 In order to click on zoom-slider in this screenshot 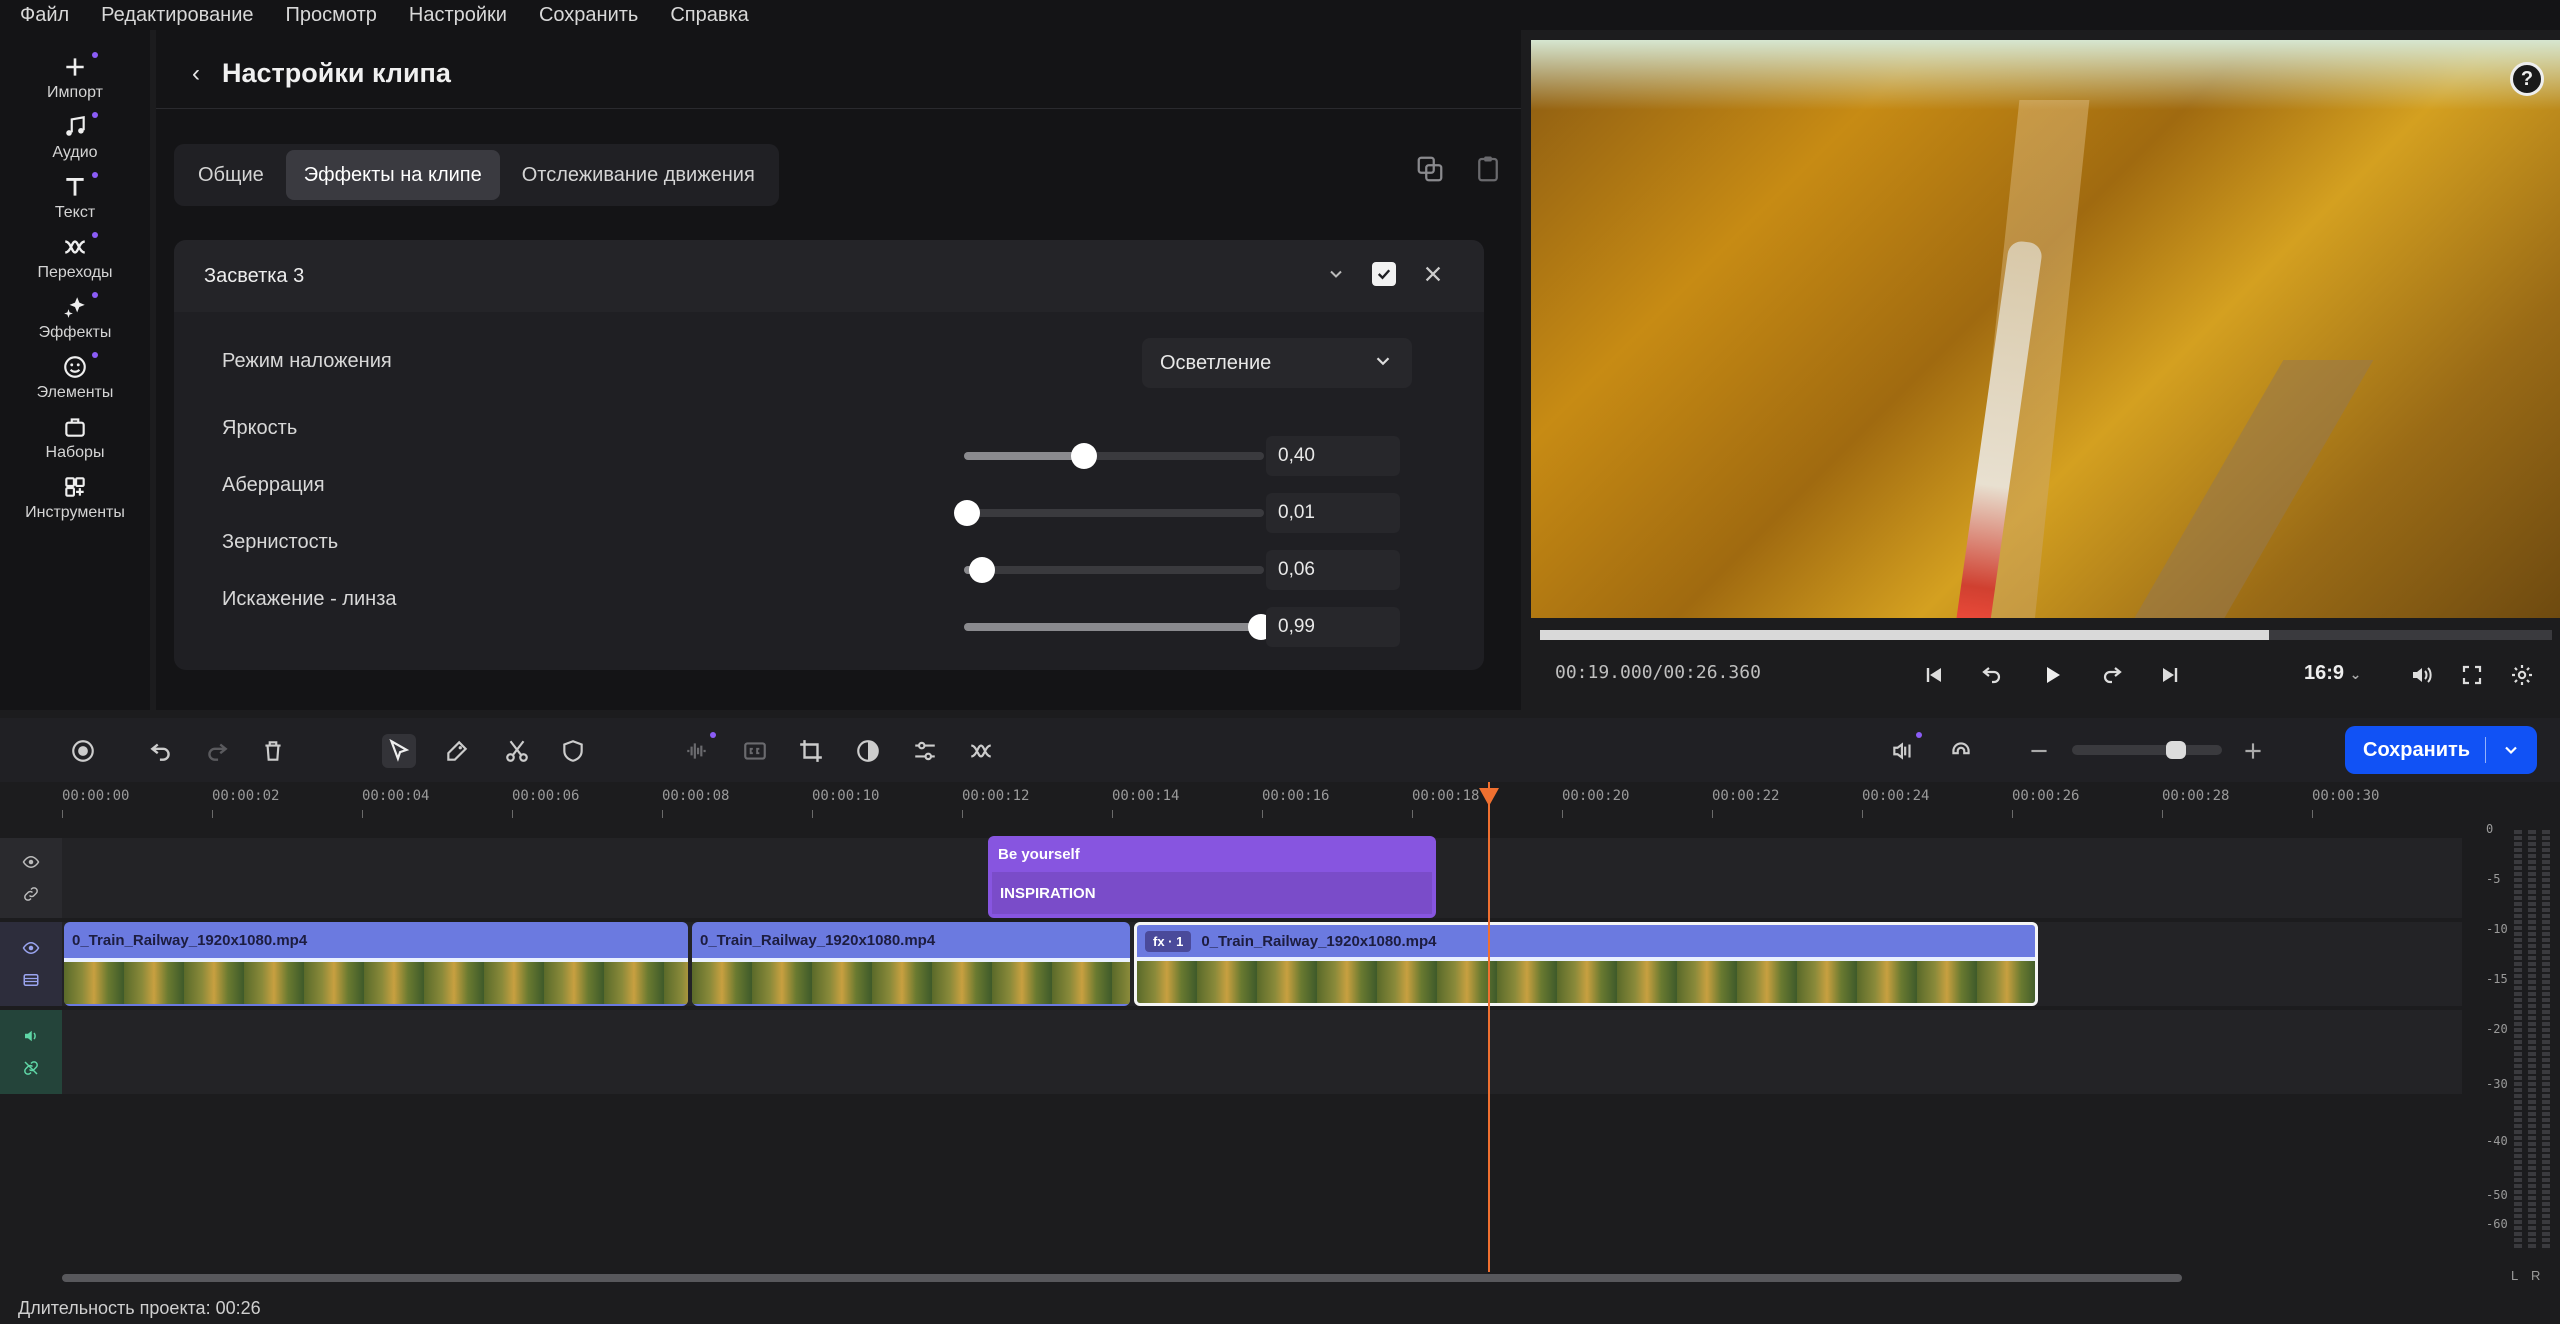, I will do `click(2147, 750)`.